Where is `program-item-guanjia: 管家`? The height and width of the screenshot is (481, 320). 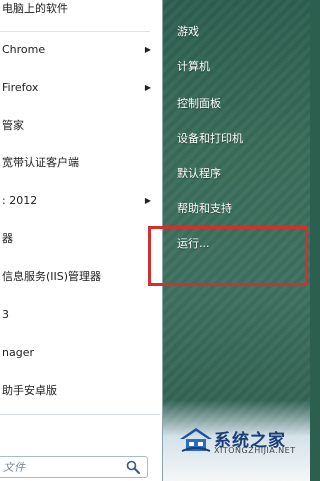
program-item-guanjia: 管家 is located at coordinates (81, 126).